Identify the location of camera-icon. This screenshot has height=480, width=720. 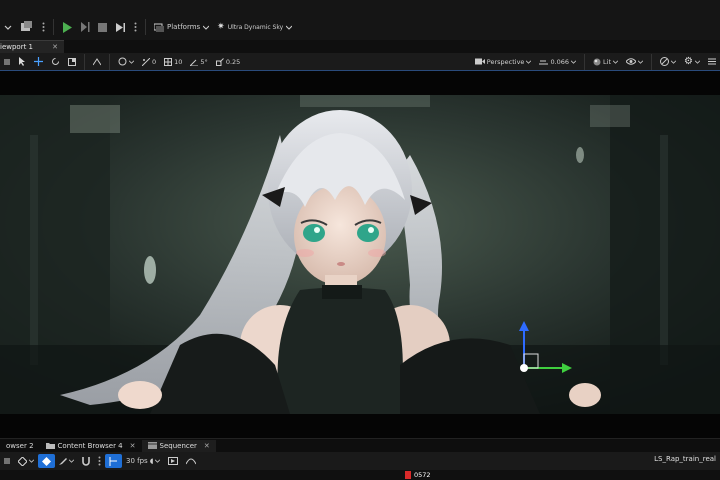
(479, 61).